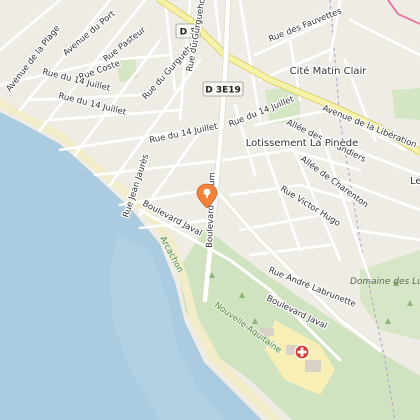 The image size is (420, 420). Describe the element at coordinates (313, 366) in the screenshot. I see `building` at that location.